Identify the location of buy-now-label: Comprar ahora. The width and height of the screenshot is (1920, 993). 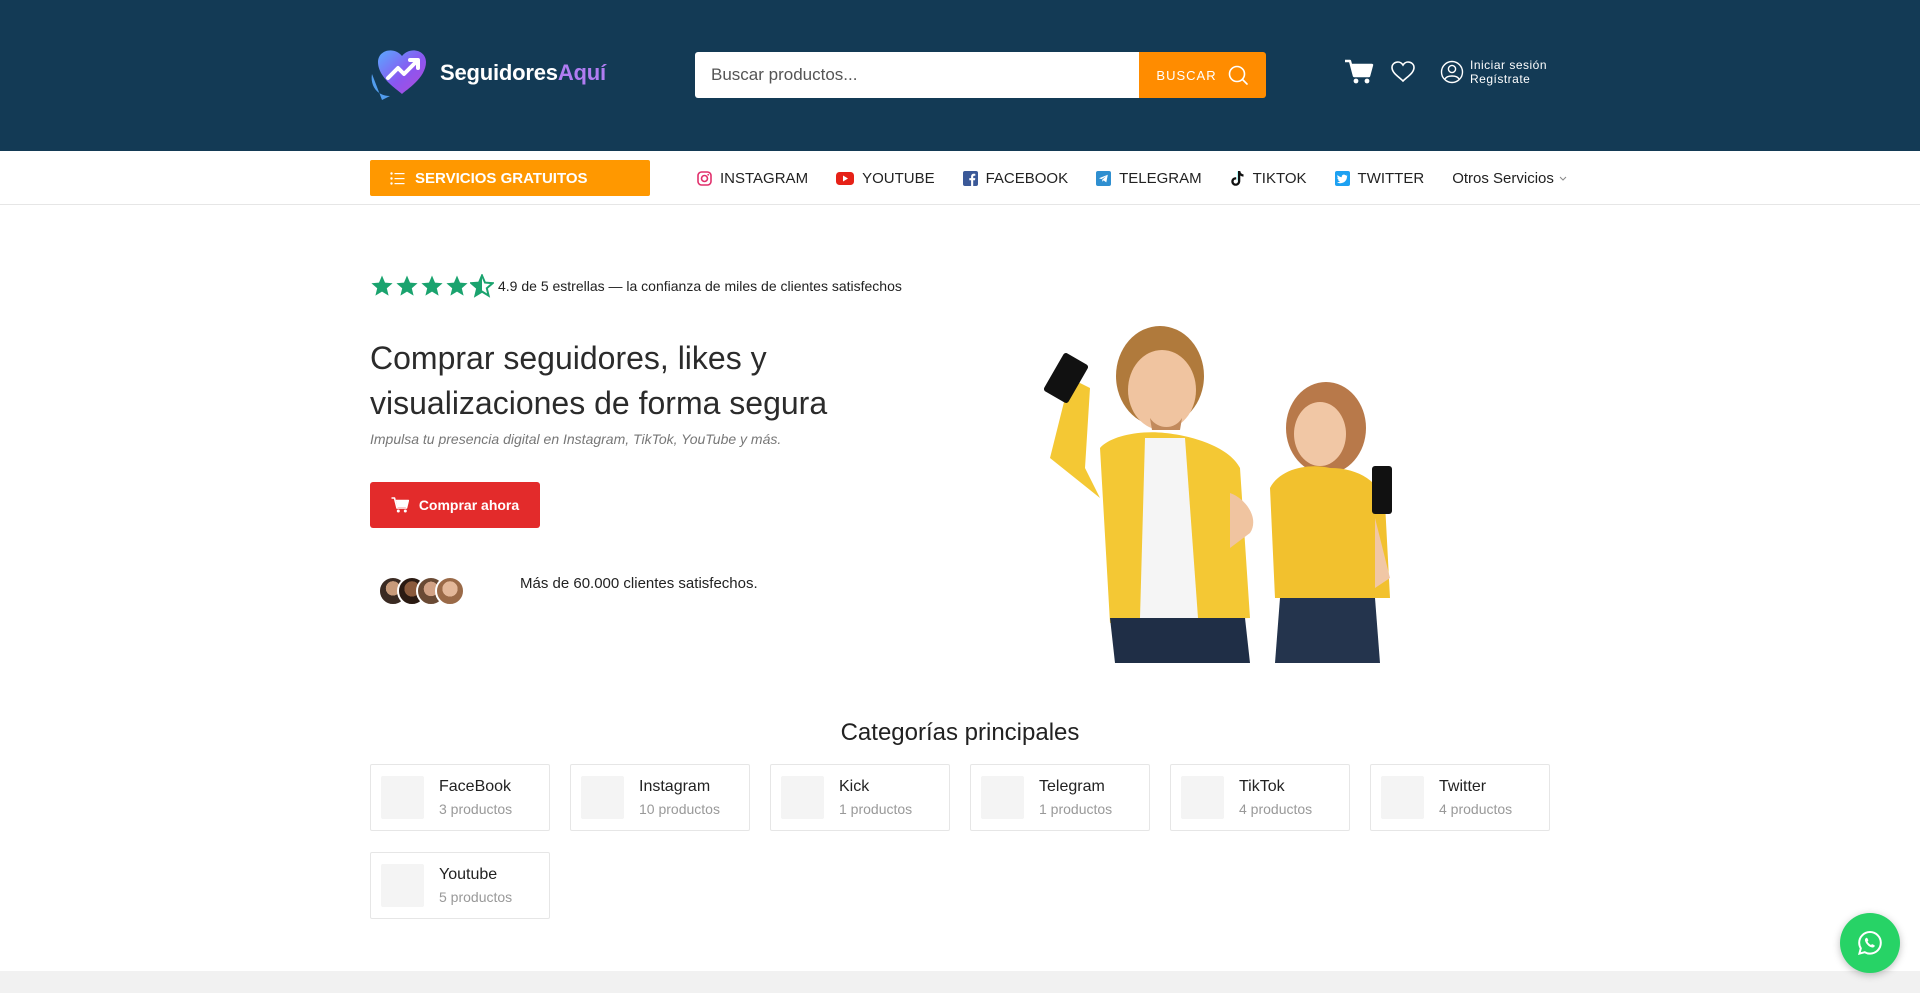
(469, 505).